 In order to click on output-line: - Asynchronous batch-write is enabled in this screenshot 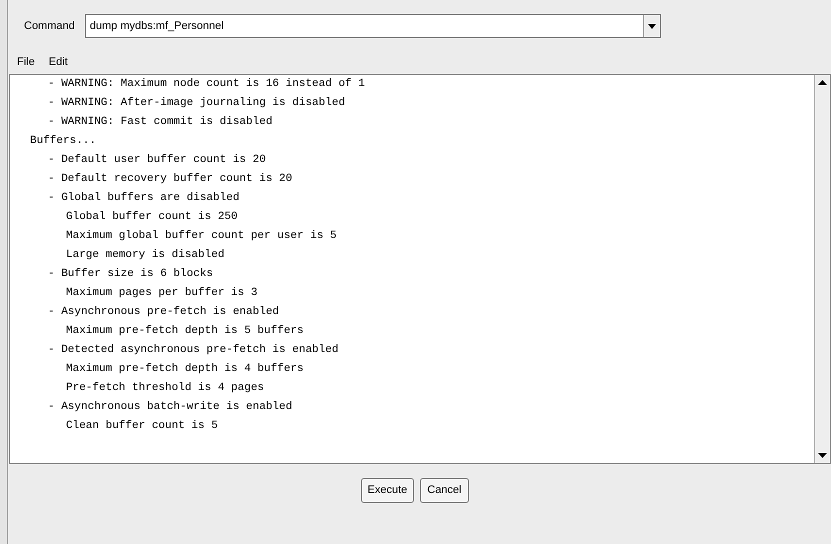, I will do `click(169, 407)`.